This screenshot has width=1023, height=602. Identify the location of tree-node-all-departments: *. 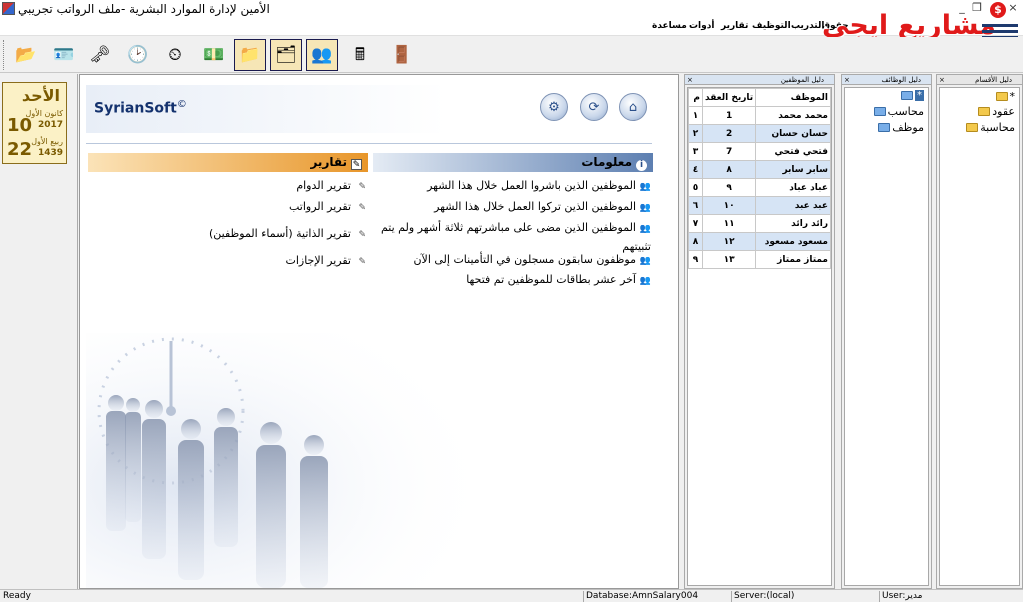
(1005, 96).